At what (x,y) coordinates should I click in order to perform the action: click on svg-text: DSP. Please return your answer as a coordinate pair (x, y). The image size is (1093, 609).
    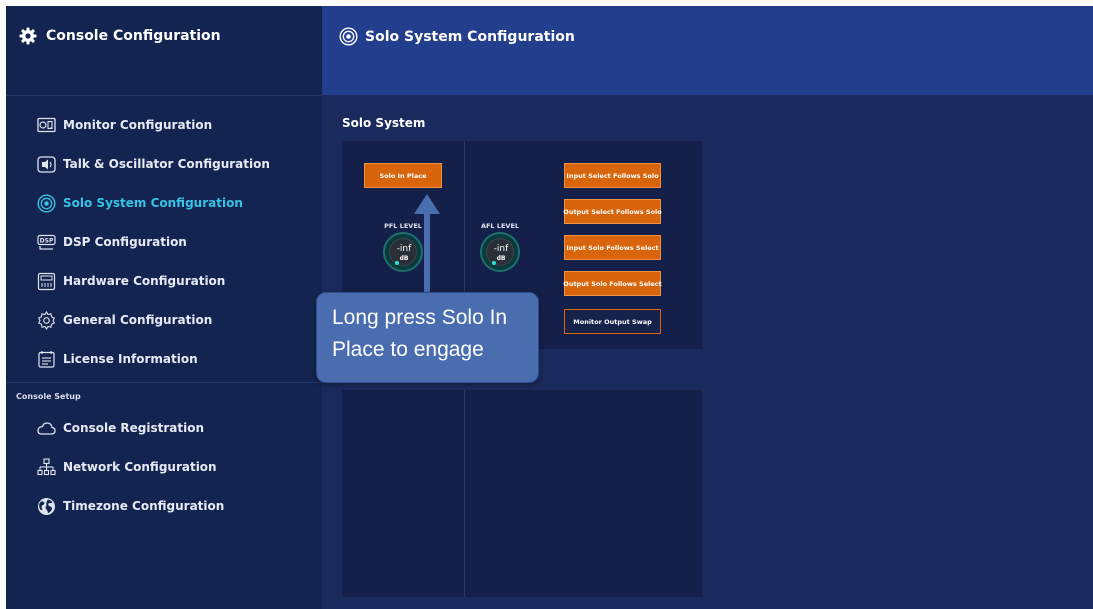
    Looking at the image, I should click on (47, 240).